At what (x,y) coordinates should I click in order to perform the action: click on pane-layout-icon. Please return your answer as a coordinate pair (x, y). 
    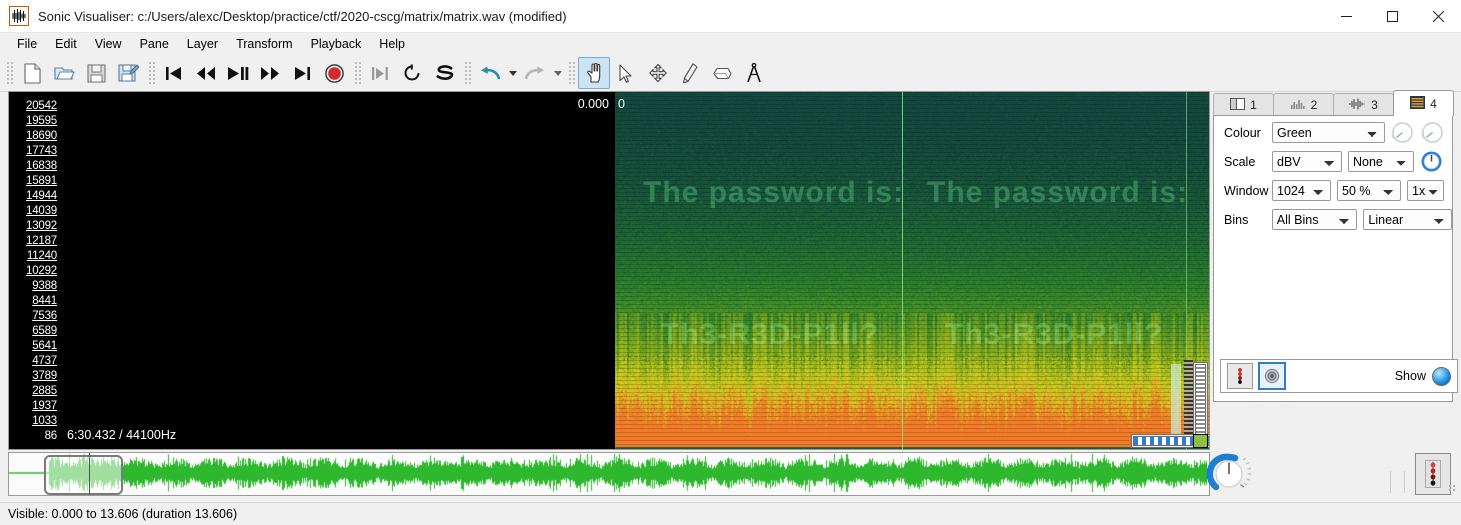
    Looking at the image, I should click on (1238, 105).